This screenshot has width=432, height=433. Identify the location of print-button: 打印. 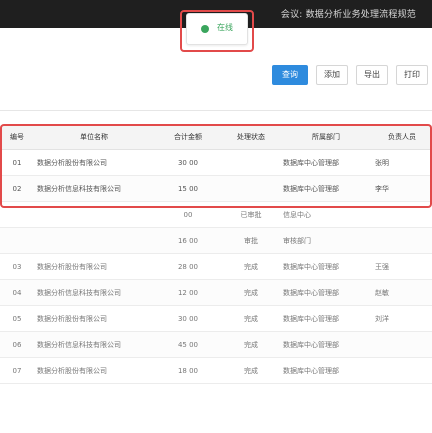
(412, 75).